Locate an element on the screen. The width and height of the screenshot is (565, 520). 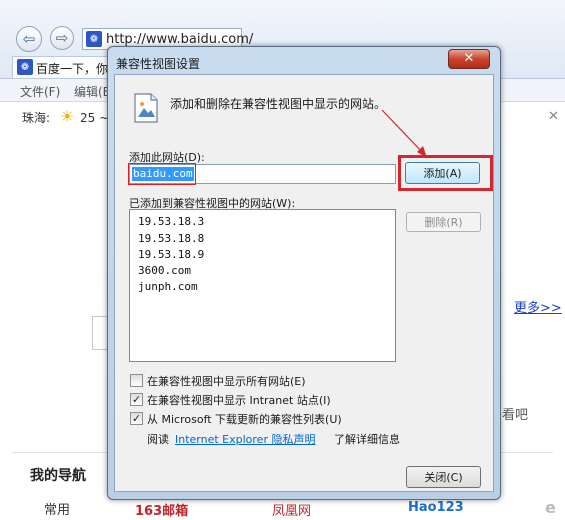
intranet-checkbox: ✓ is located at coordinates (136, 399).